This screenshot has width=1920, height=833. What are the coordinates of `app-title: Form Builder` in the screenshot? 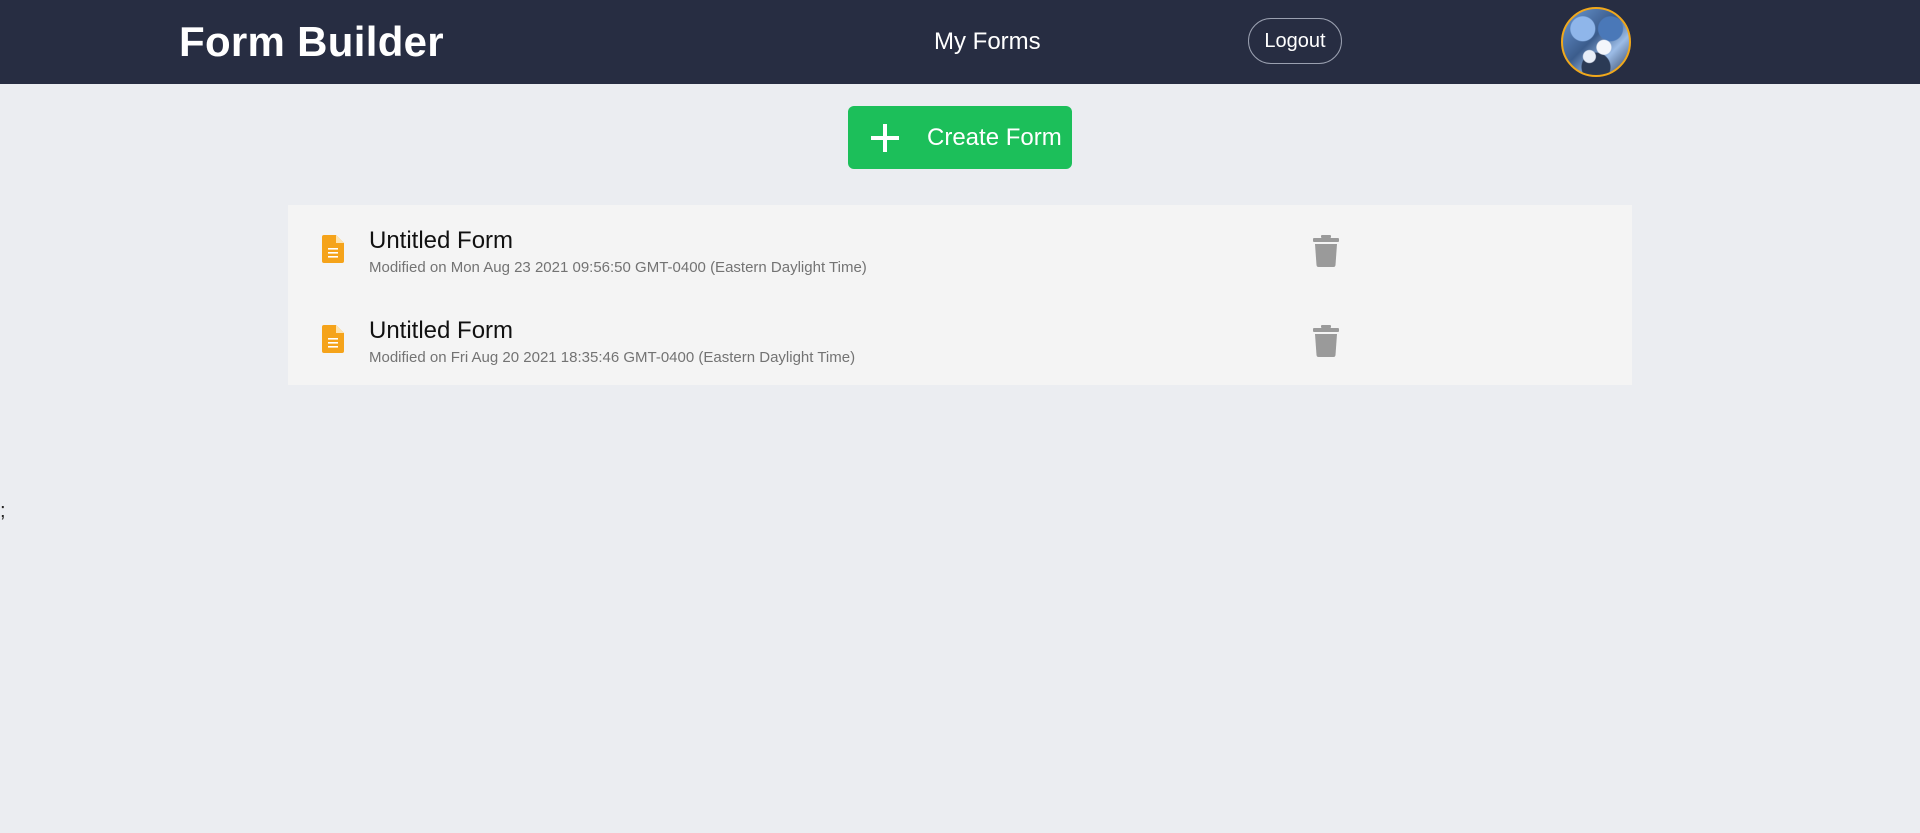 It's located at (311, 41).